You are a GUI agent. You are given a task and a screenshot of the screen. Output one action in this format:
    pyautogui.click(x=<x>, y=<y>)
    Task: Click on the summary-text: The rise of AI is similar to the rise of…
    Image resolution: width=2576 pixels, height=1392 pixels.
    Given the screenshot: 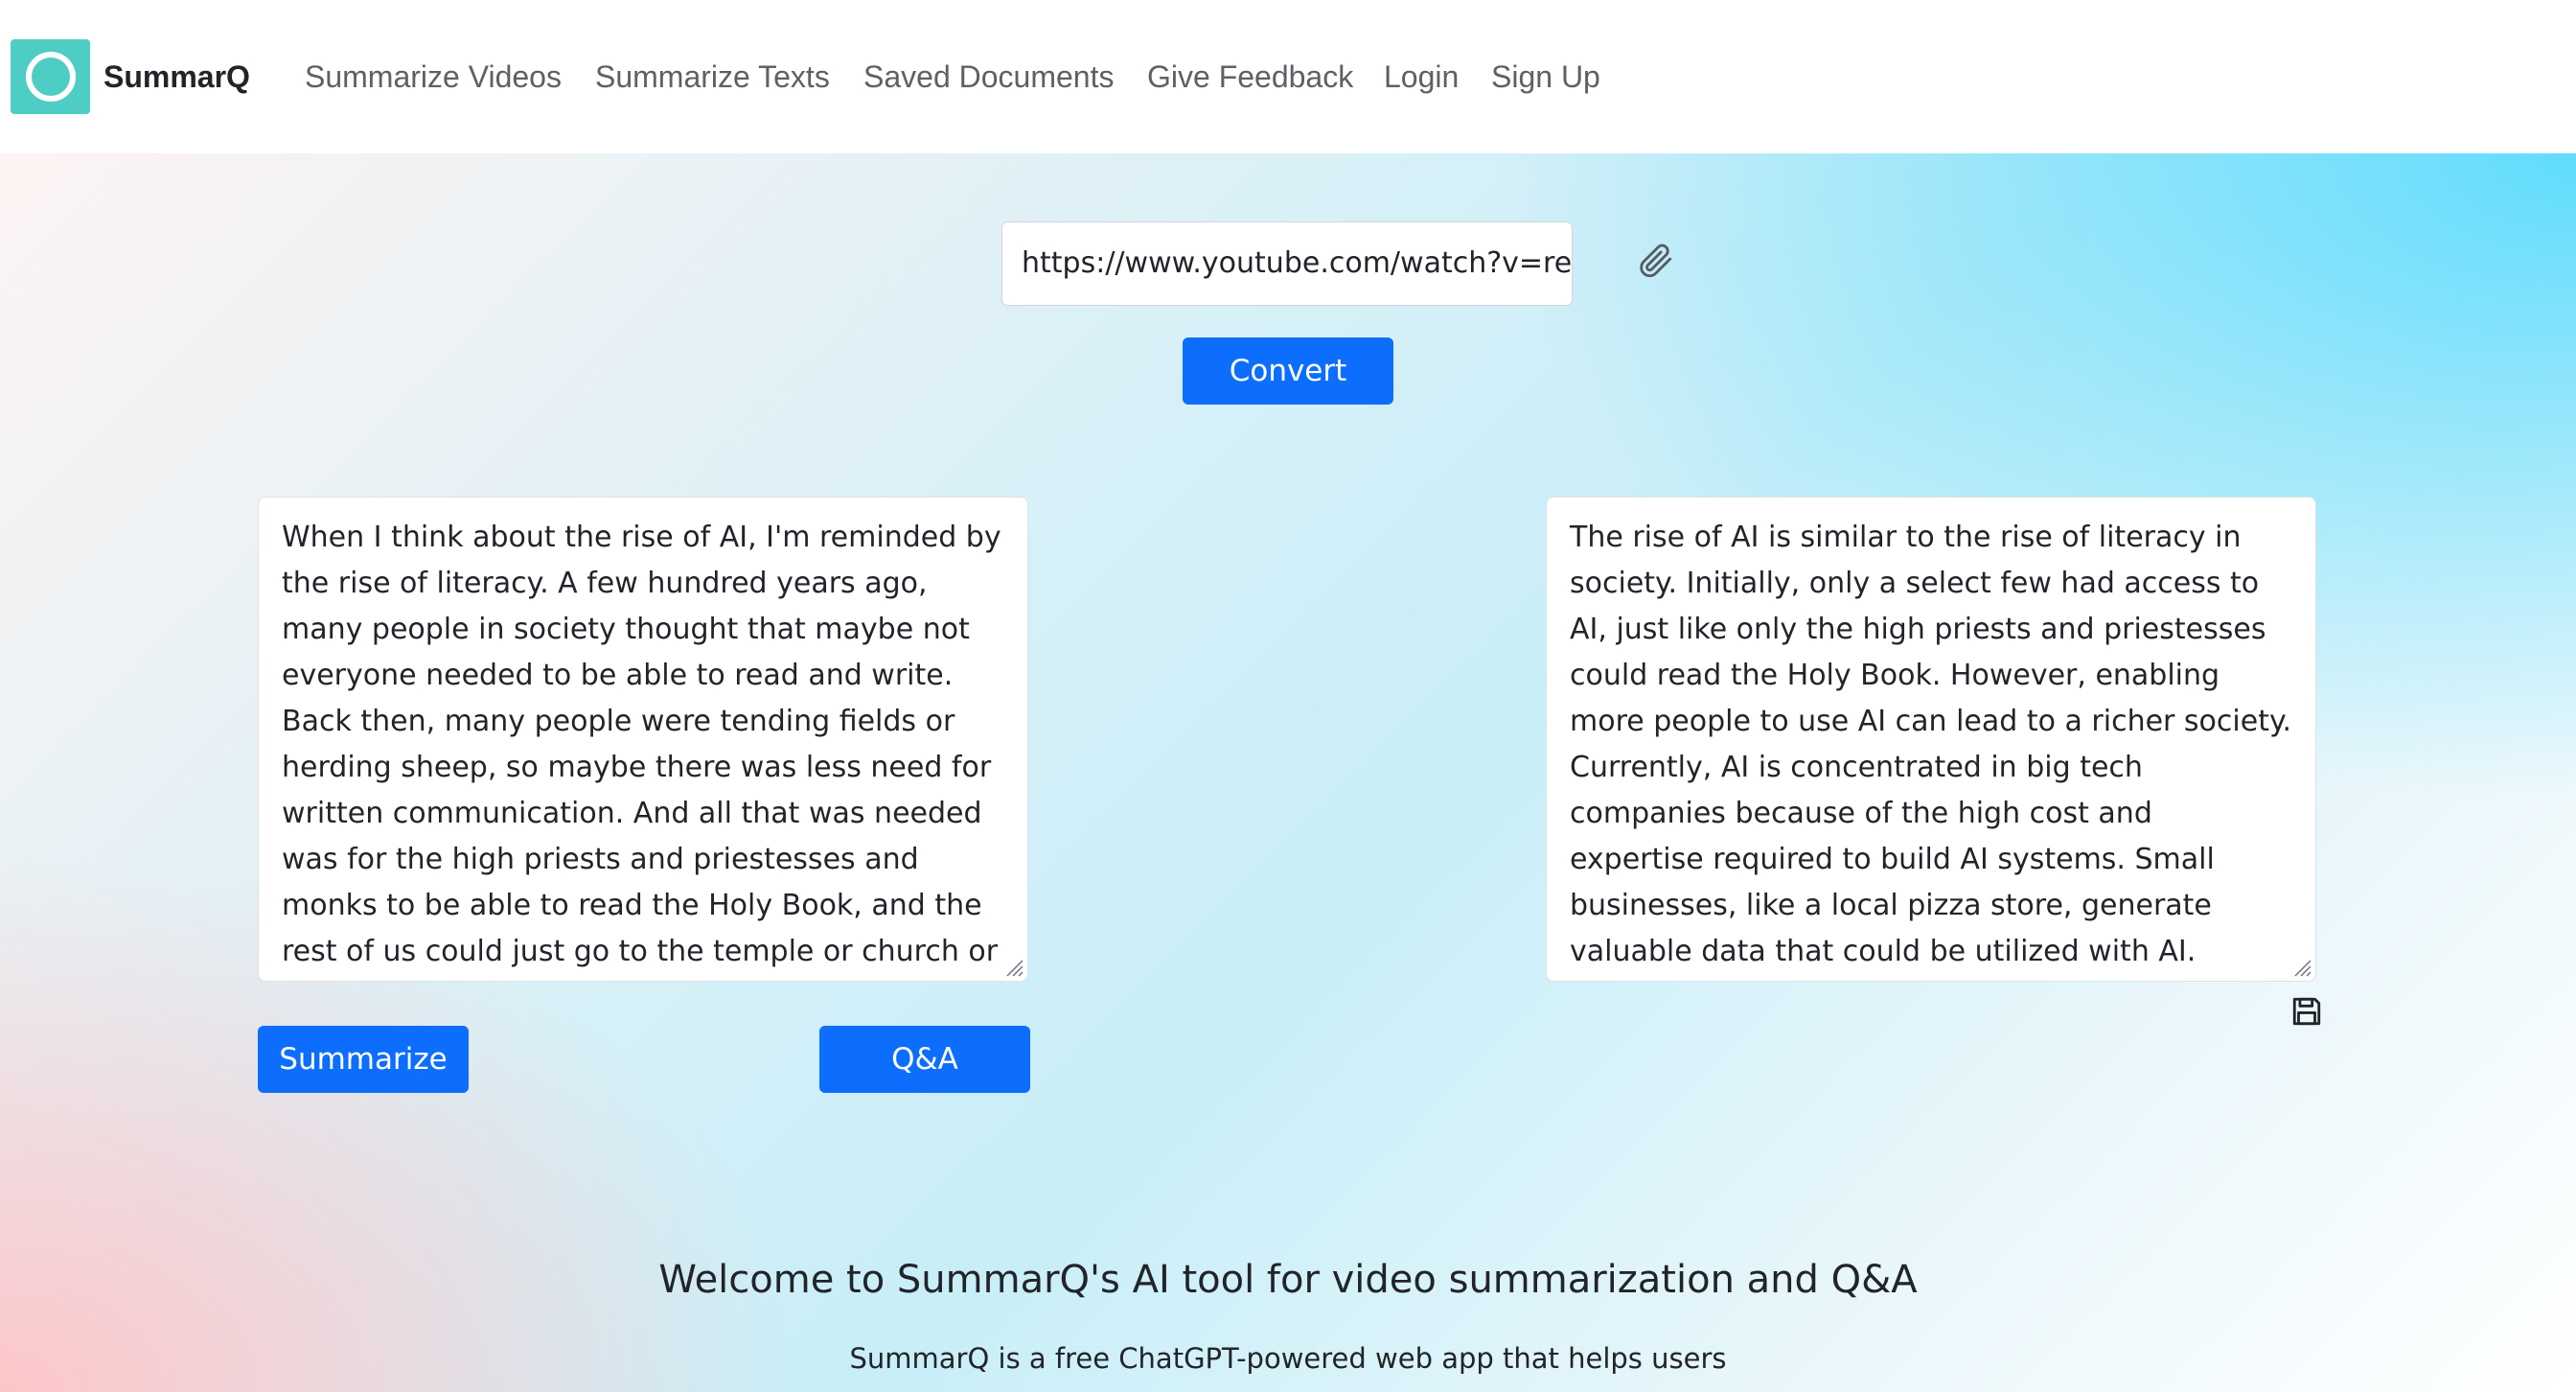 What is the action you would take?
    pyautogui.click(x=1930, y=744)
    